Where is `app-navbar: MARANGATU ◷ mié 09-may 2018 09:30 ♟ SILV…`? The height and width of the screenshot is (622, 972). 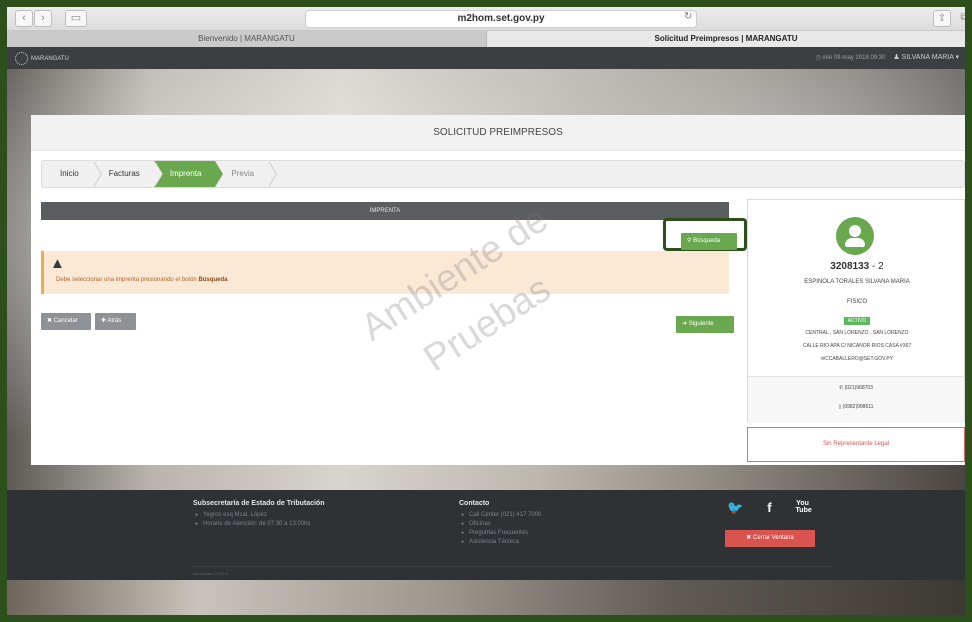
app-navbar: MARANGATU ◷ mié 09-may 2018 09:30 ♟ SILV… is located at coordinates (486, 58).